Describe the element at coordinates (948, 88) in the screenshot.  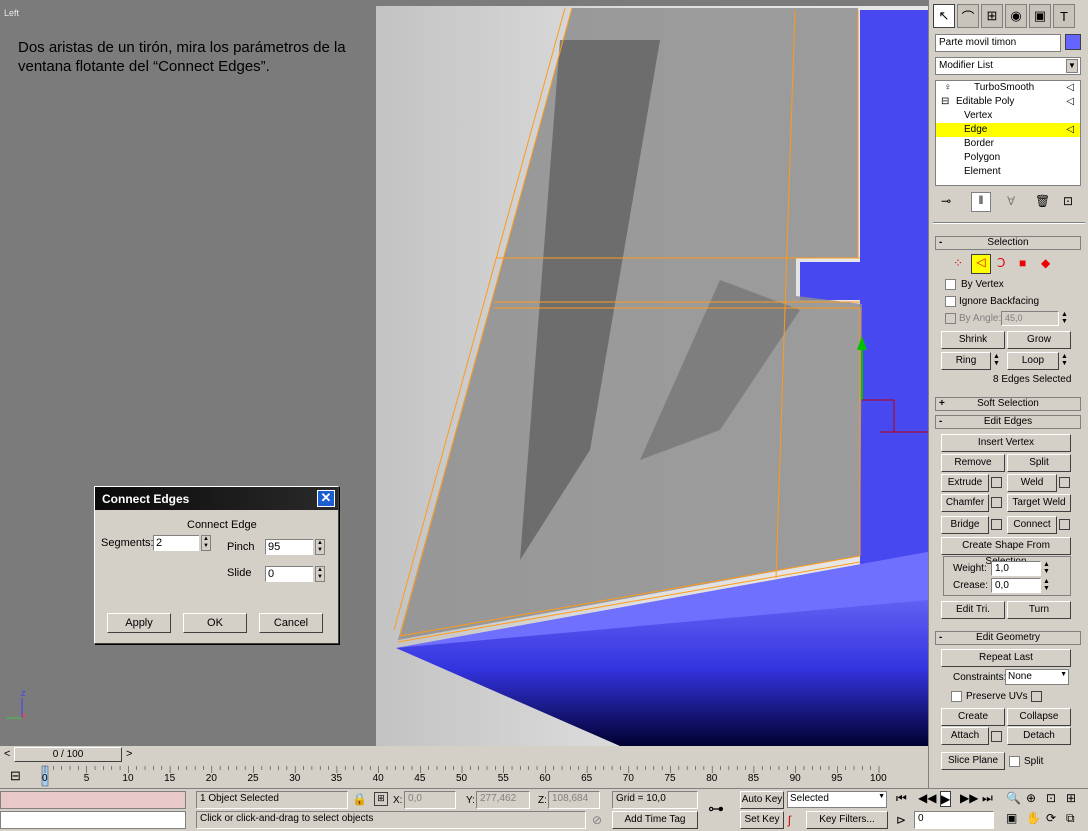
I see `lightbulb-icon: ♀` at that location.